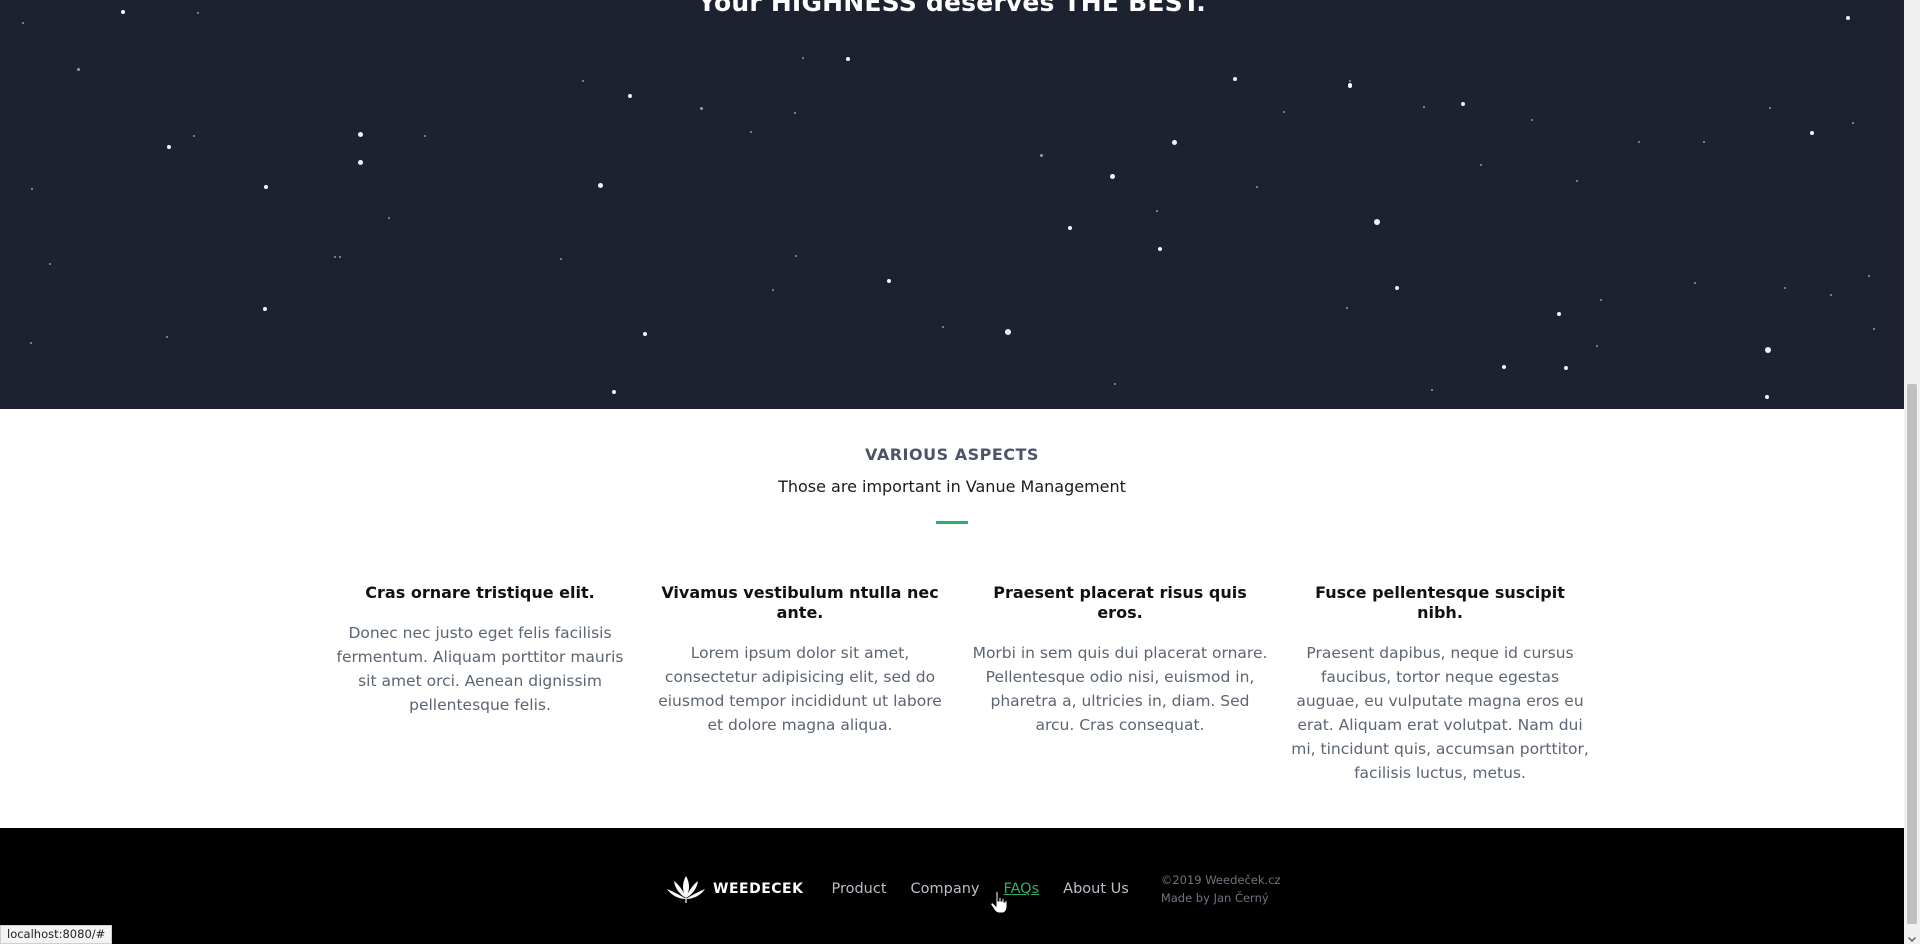 The width and height of the screenshot is (1920, 944). Describe the element at coordinates (1912, 654) in the screenshot. I see `scrollbar-thumb` at that location.